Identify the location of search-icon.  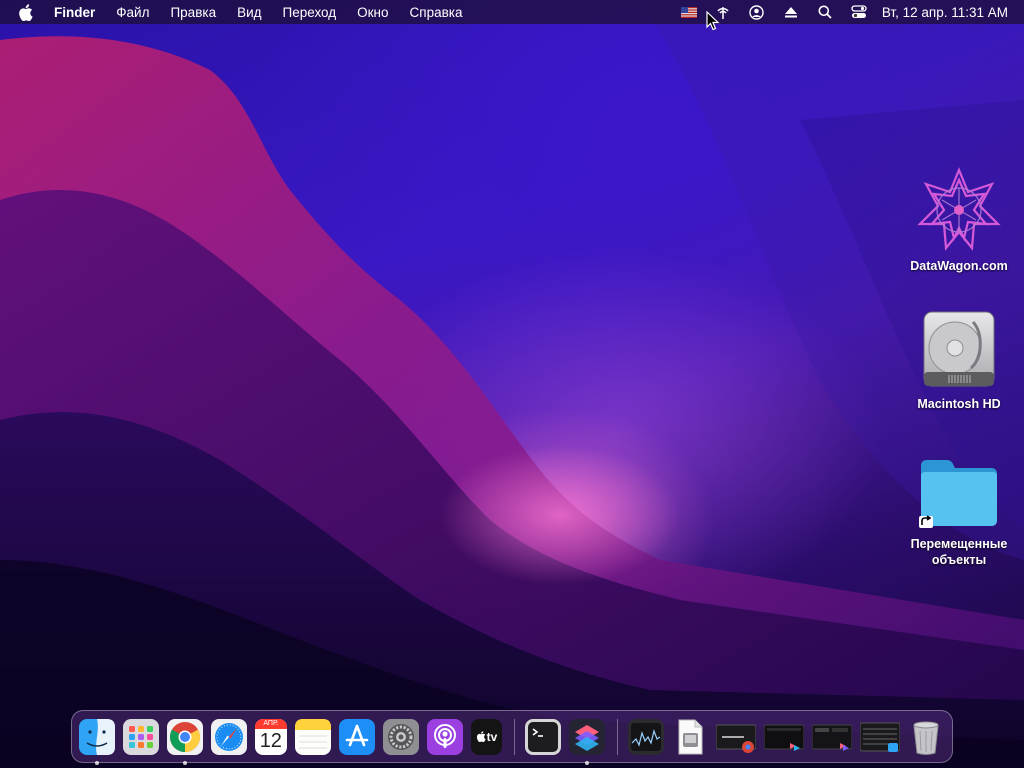
(825, 12).